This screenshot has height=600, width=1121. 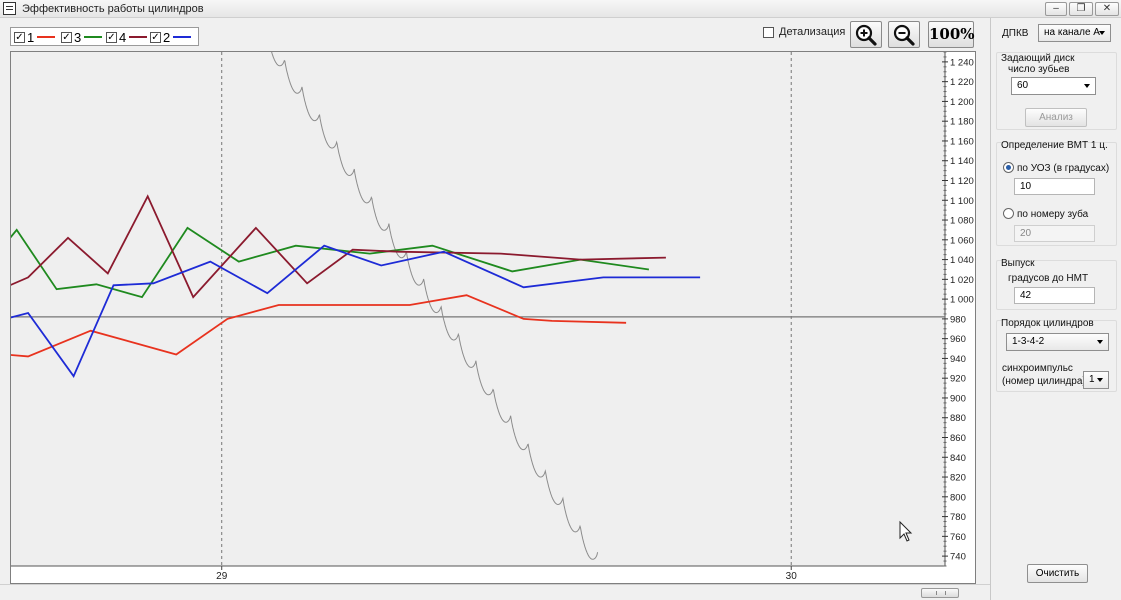 I want to click on y-tick-label: 840, so click(x=958, y=458).